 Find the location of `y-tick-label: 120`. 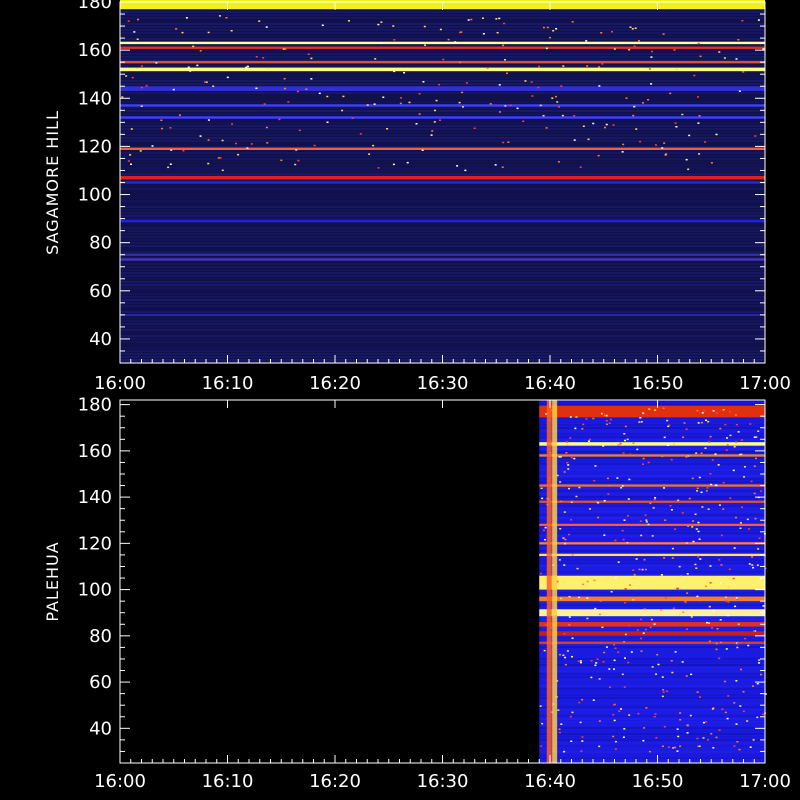

y-tick-label: 120 is located at coordinates (95, 146).